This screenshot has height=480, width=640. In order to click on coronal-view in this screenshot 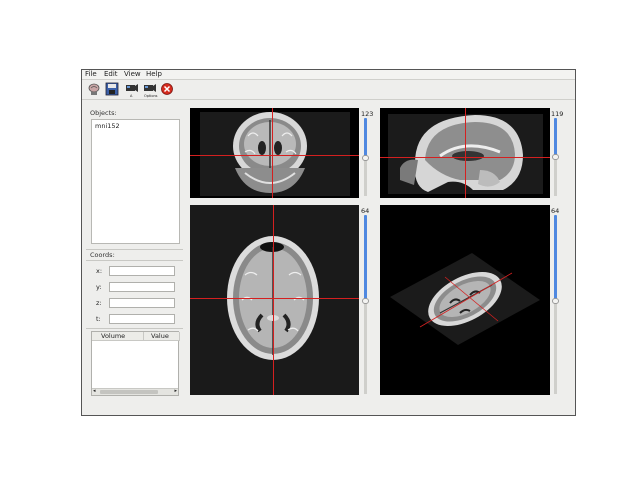, I will do `click(274, 153)`.